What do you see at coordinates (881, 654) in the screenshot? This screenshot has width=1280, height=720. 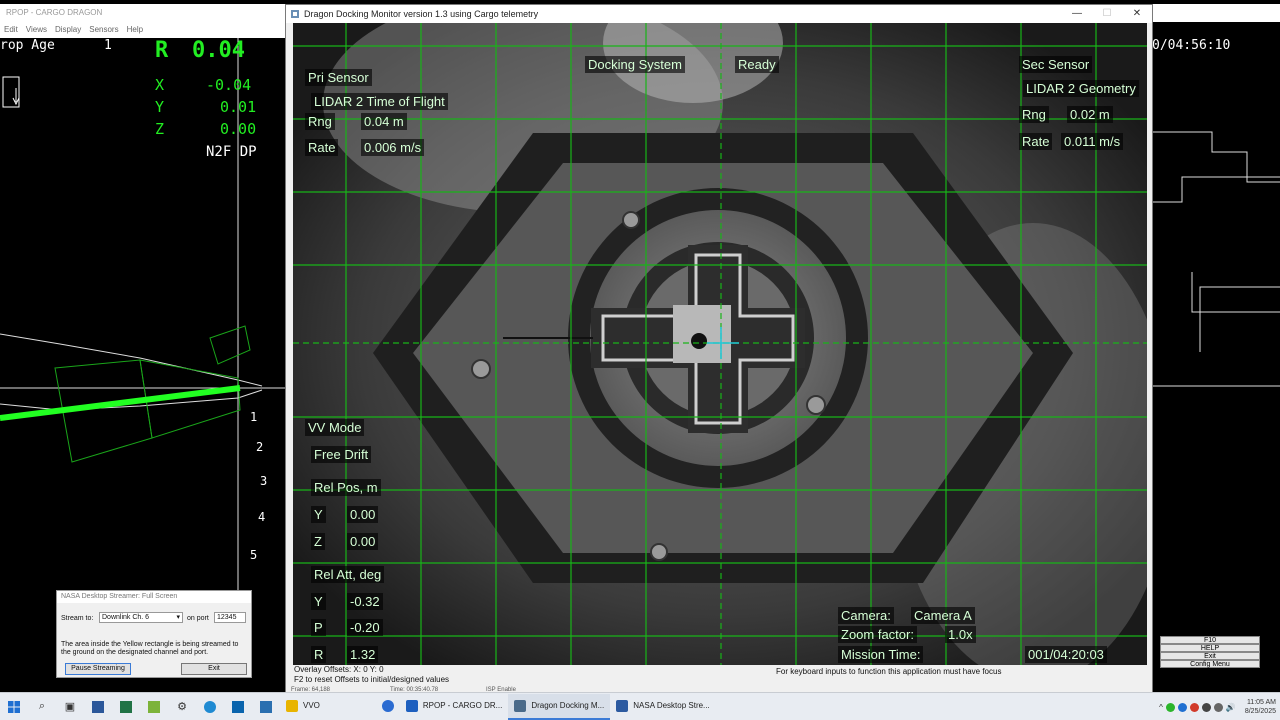 I see `mission-time-label: Mission Time:` at bounding box center [881, 654].